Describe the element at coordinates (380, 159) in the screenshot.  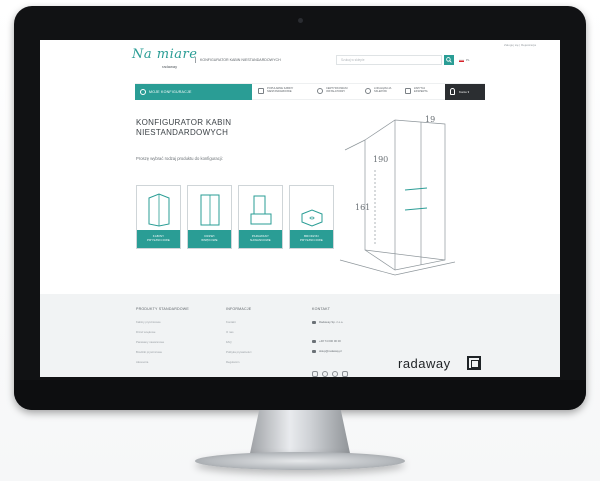
I see `dim-slope: 190` at that location.